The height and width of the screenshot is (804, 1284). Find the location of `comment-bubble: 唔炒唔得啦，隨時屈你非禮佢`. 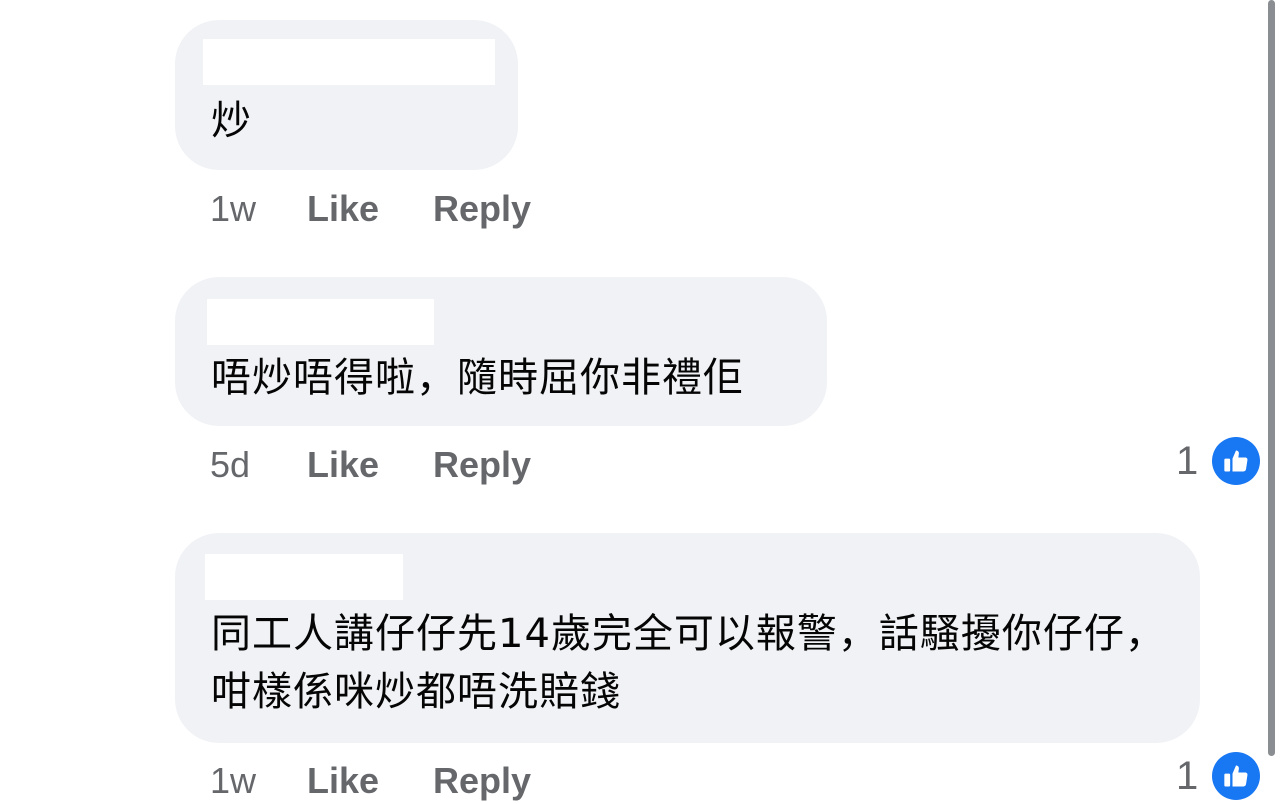

comment-bubble: 唔炒唔得啦，隨時屈你非禮佢 is located at coordinates (501, 351).